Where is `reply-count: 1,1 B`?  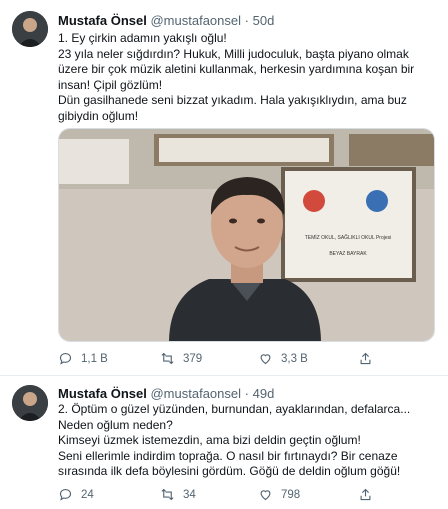
reply-count: 1,1 B is located at coordinates (94, 358).